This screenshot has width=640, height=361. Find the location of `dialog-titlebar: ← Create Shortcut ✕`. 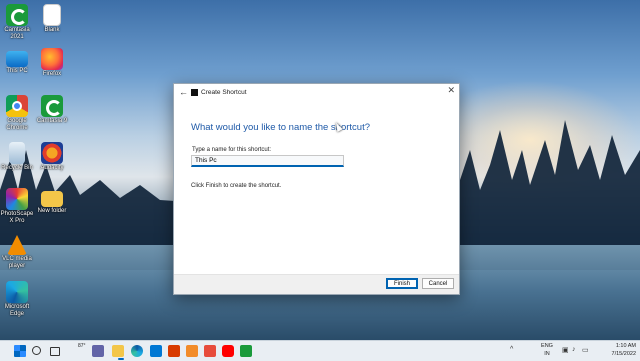

dialog-titlebar: ← Create Shortcut ✕ is located at coordinates (316, 93).